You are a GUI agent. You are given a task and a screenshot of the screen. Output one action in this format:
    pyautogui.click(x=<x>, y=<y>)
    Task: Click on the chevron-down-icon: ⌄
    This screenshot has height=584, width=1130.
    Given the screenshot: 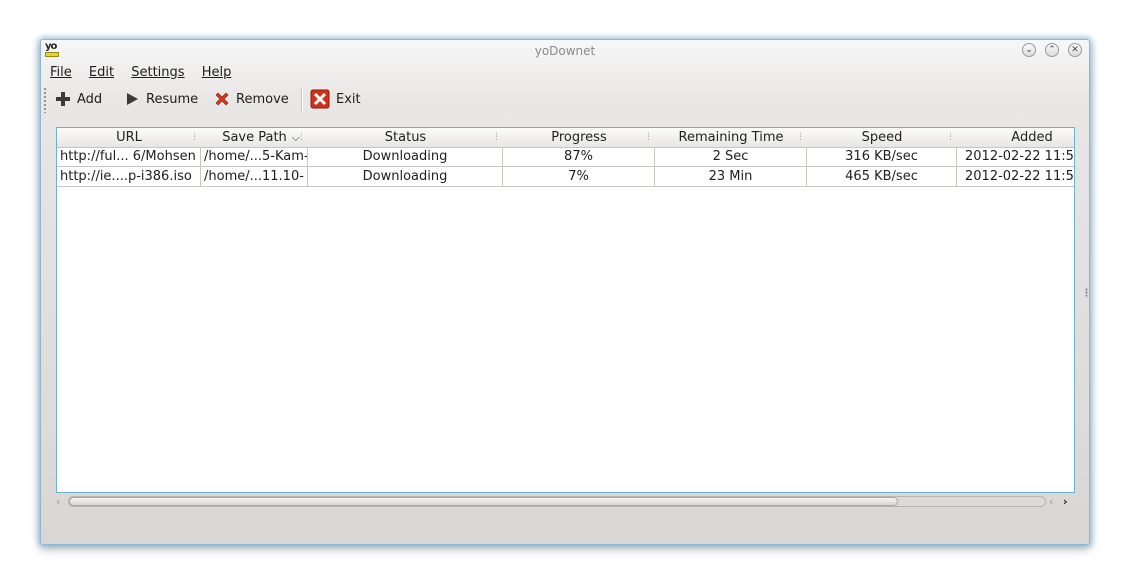 What is the action you would take?
    pyautogui.click(x=1029, y=50)
    